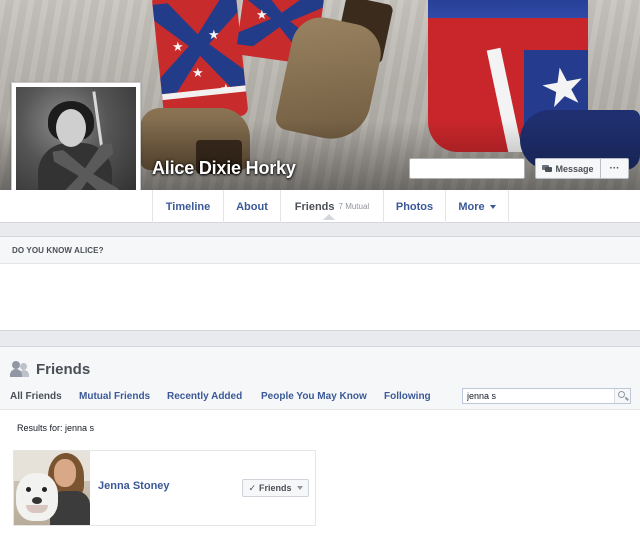 This screenshot has height=540, width=640. Describe the element at coordinates (547, 168) in the screenshot. I see `message-icon` at that location.